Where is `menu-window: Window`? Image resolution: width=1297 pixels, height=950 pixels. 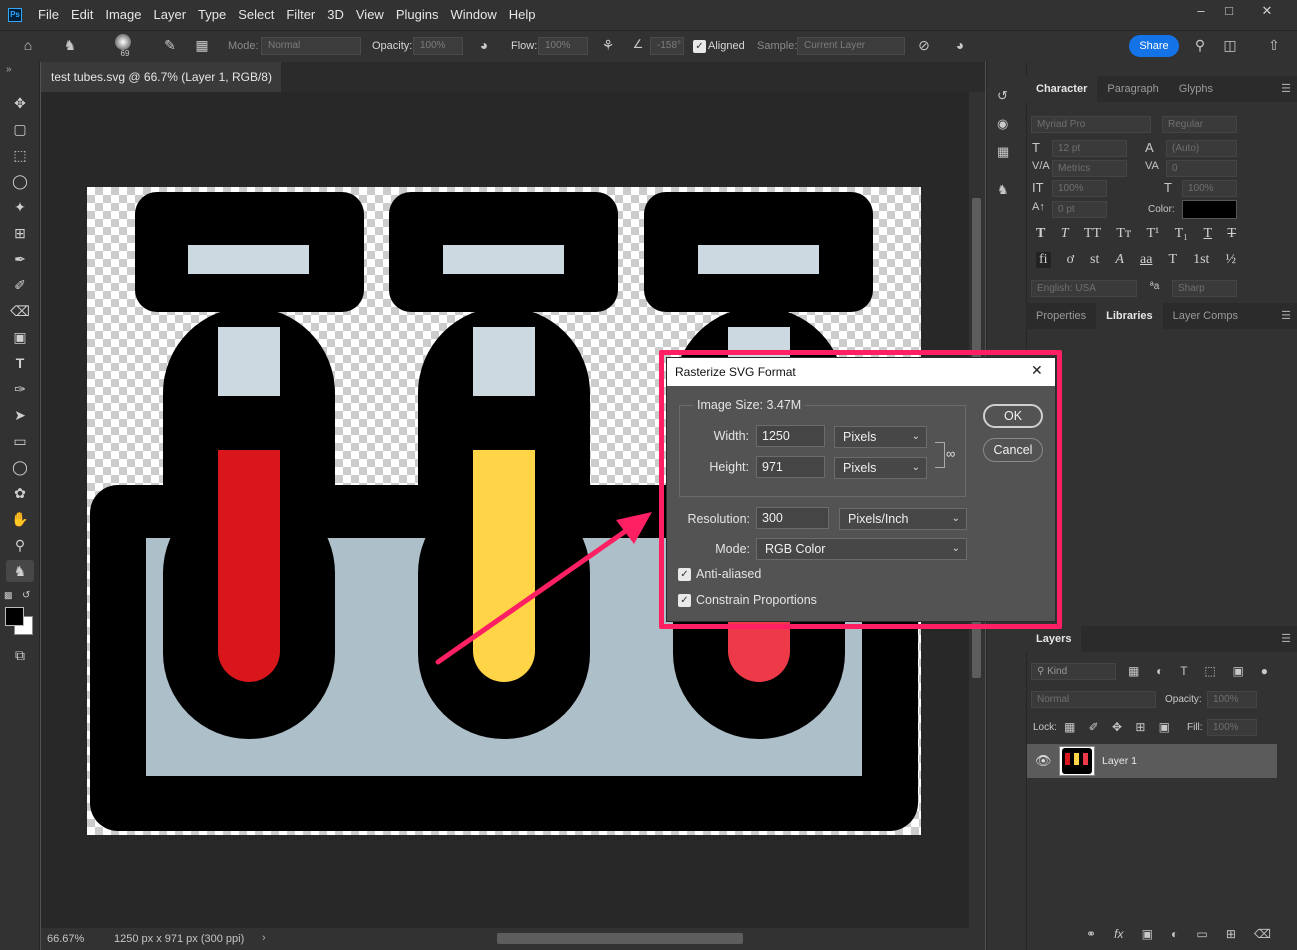
menu-window: Window is located at coordinates (473, 15).